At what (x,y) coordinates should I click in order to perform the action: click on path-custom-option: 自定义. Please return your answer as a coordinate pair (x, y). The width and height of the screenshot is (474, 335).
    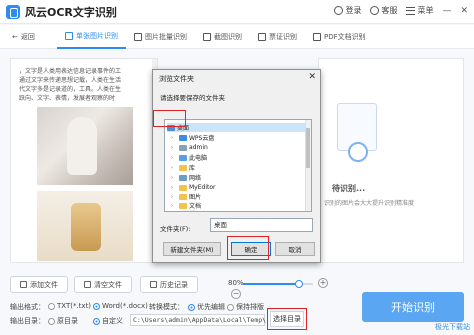
    Looking at the image, I should click on (108, 321).